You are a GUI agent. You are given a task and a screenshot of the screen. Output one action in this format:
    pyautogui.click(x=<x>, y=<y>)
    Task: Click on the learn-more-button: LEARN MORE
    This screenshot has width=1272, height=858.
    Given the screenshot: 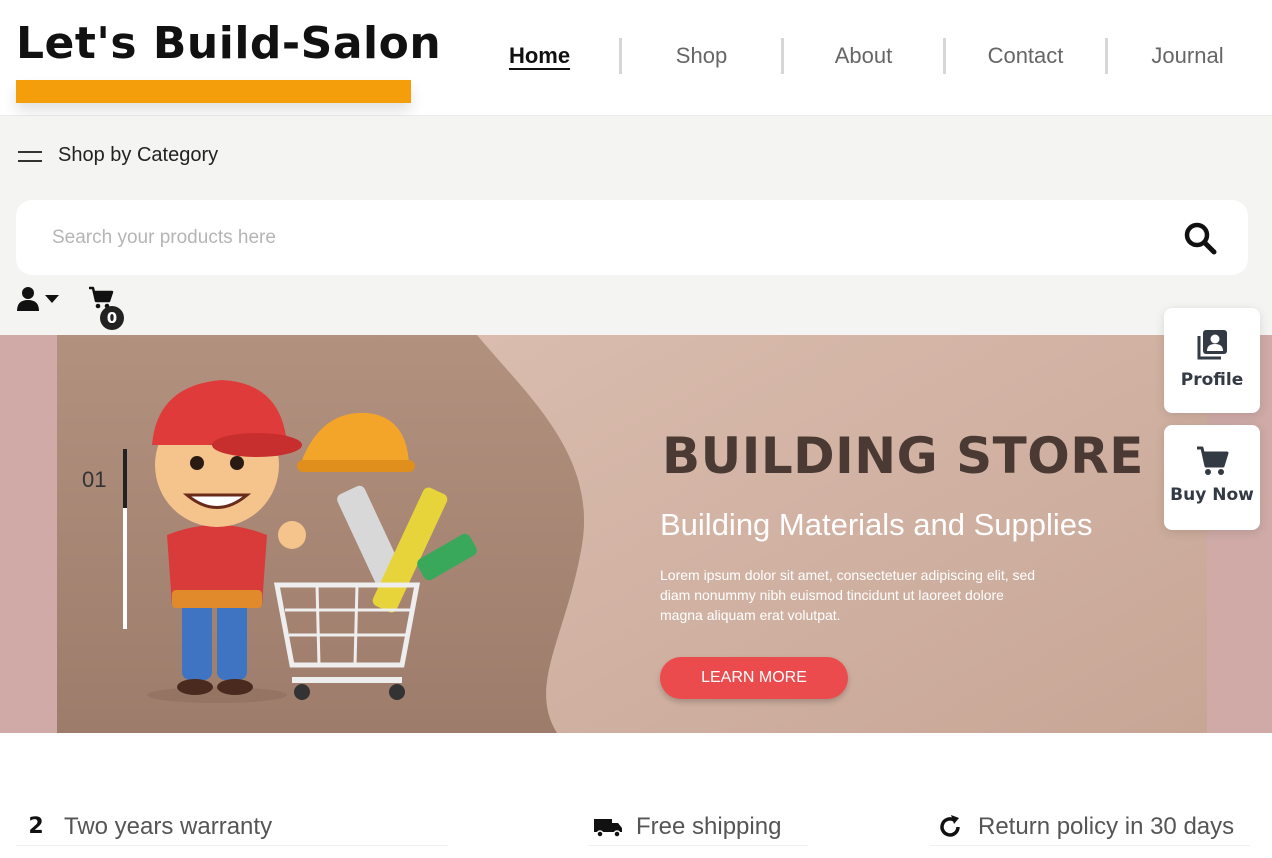 What is the action you would take?
    pyautogui.click(x=754, y=678)
    